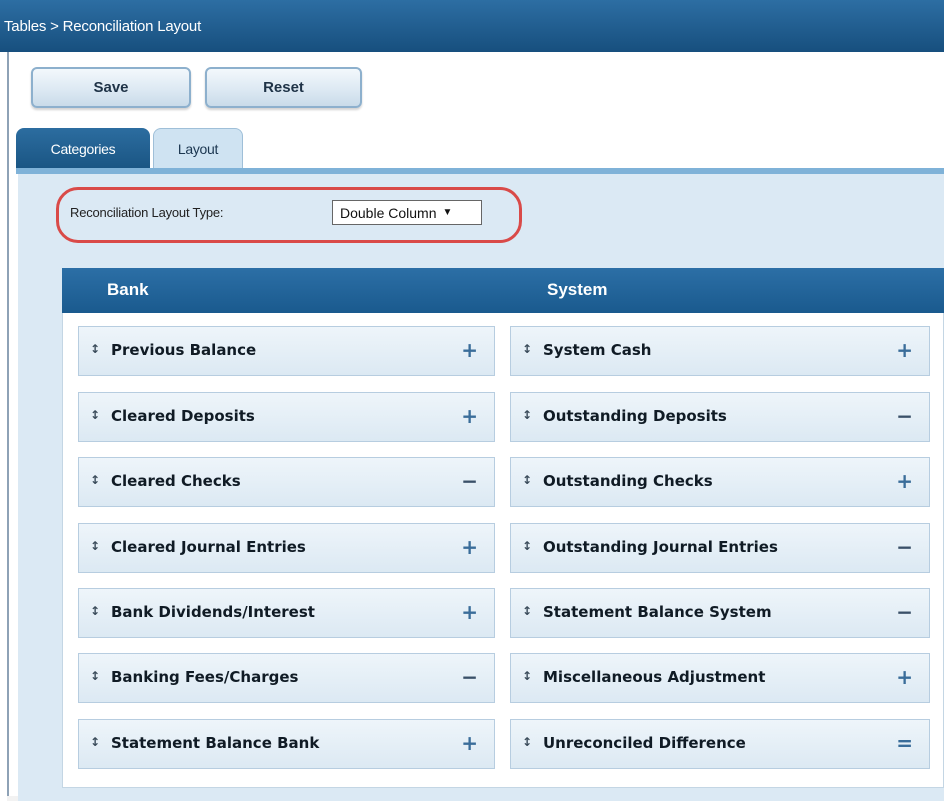  Describe the element at coordinates (597, 350) in the screenshot. I see `row-label: System Cash` at that location.